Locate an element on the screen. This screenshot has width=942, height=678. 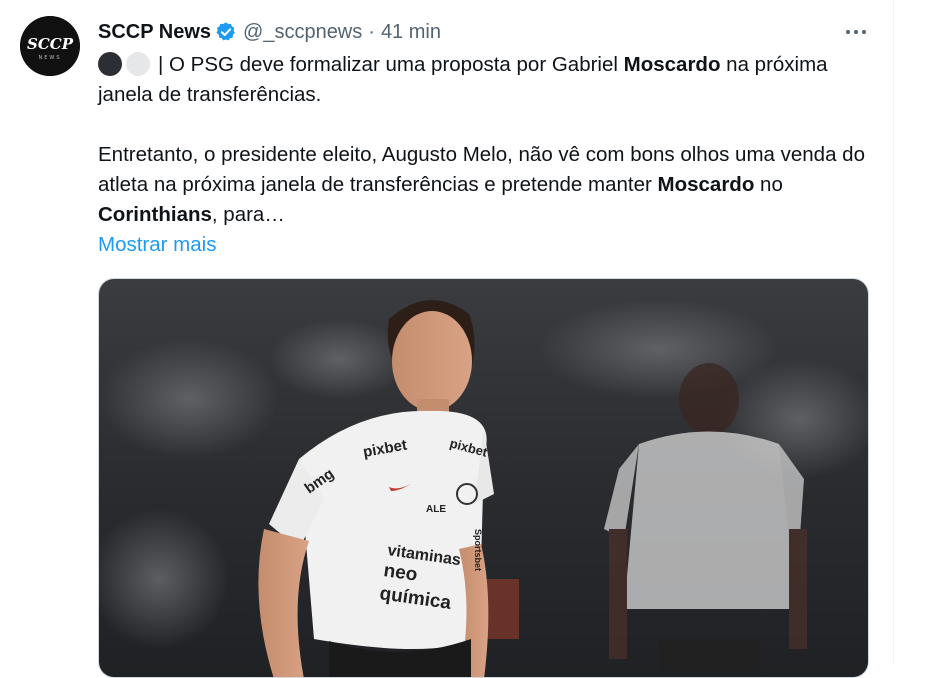
verified-badge-icon is located at coordinates (226, 32).